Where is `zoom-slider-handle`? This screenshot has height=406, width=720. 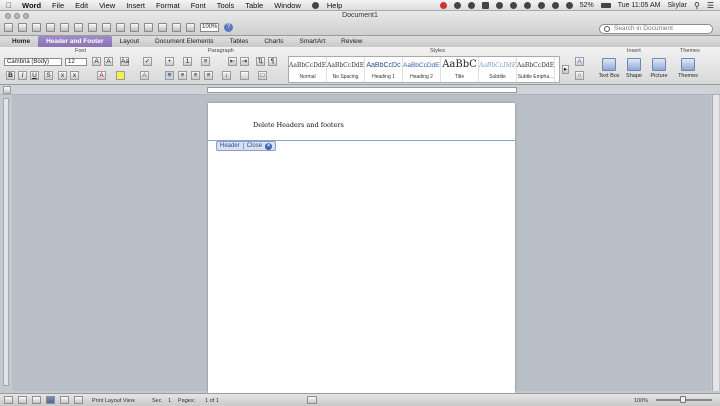
zoom-slider-handle is located at coordinates (683, 399).